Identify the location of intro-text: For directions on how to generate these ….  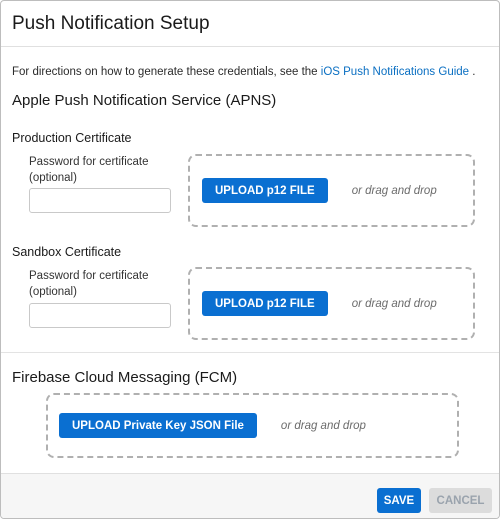
(243, 72).